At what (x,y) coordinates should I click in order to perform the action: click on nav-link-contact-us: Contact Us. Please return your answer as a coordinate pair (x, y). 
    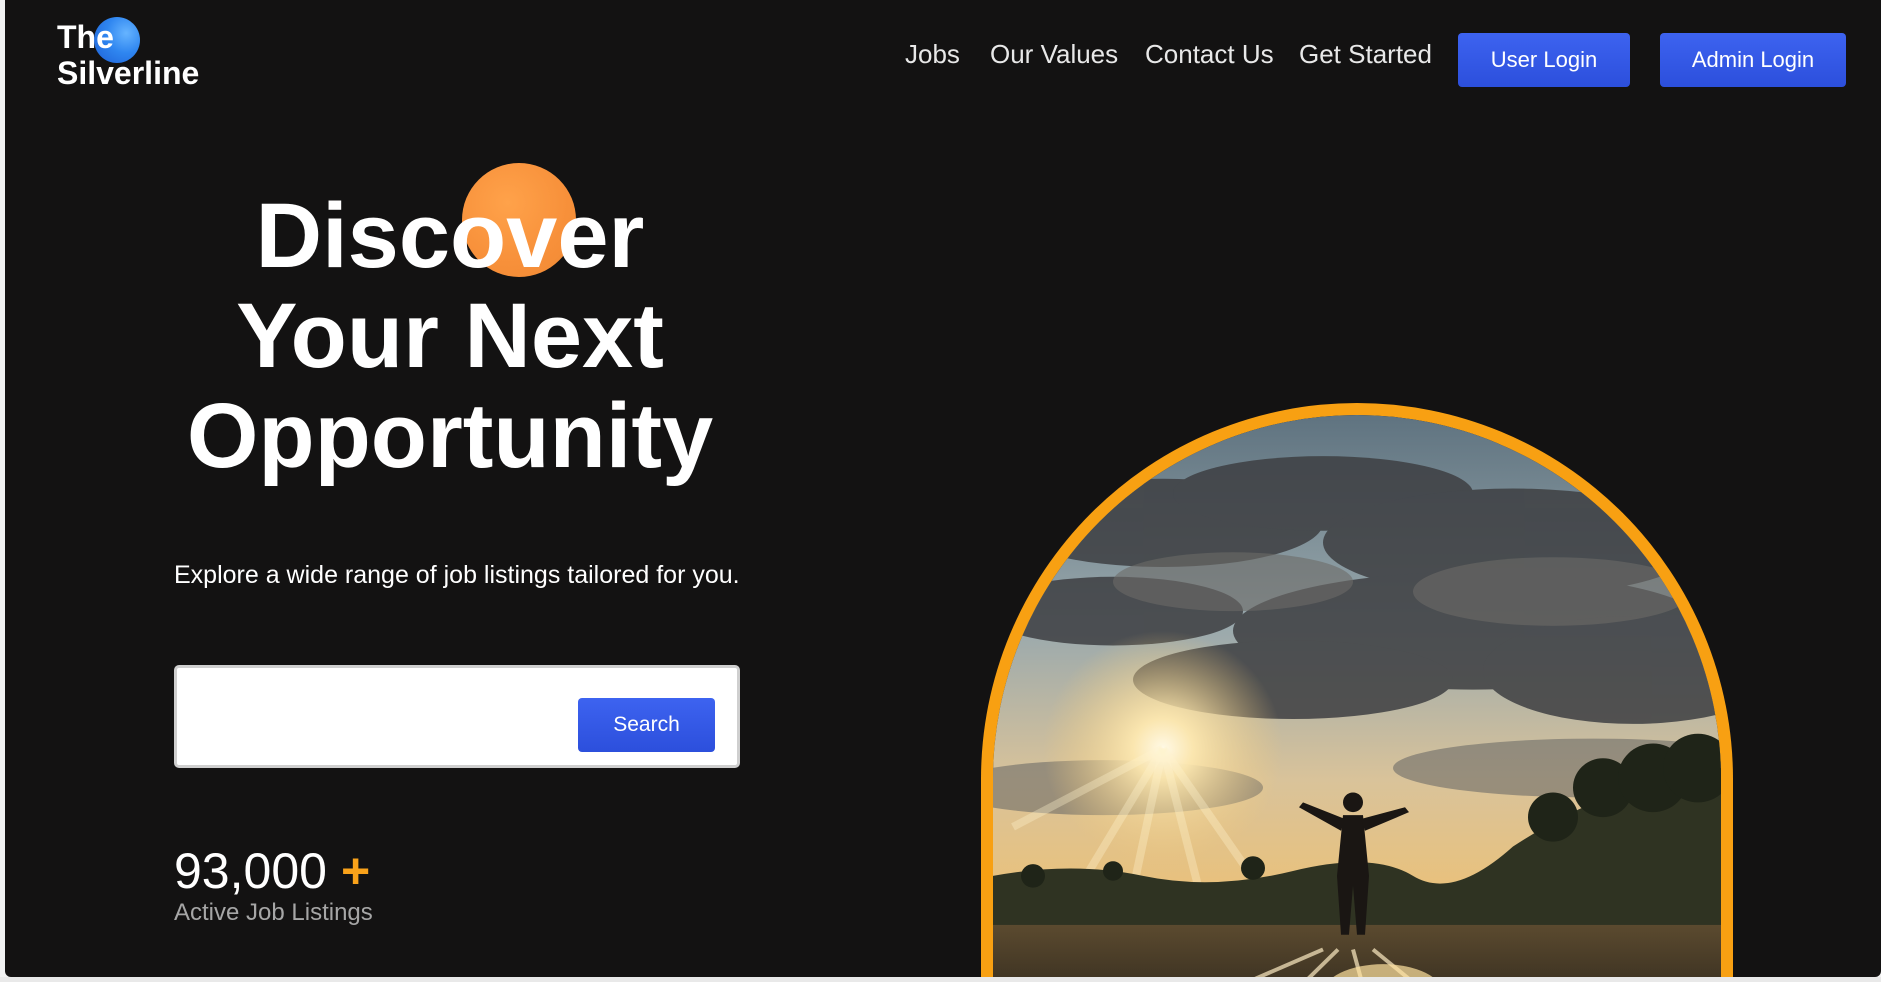
    Looking at the image, I should click on (1209, 54).